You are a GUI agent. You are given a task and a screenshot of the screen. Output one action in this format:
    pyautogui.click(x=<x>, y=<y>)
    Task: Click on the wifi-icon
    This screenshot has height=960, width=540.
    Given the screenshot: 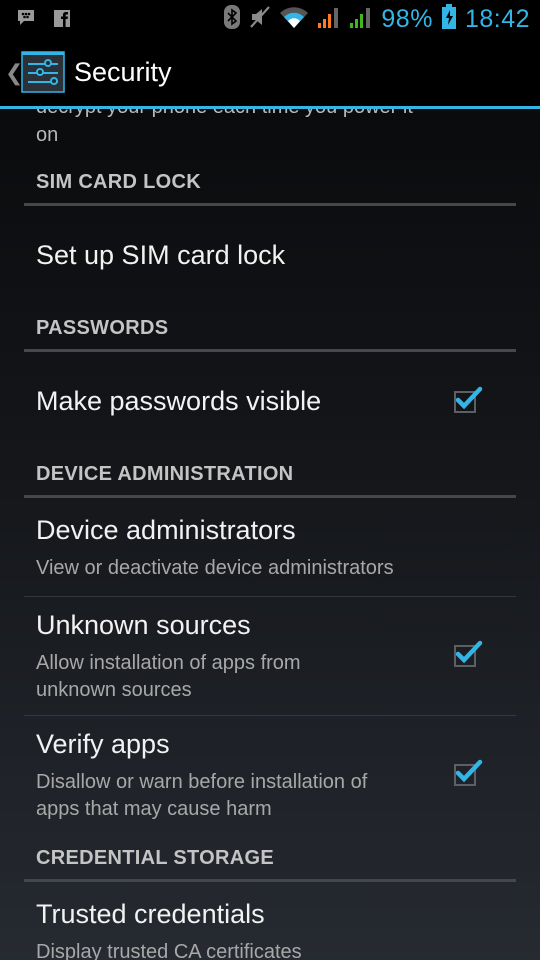 What is the action you would take?
    pyautogui.click(x=294, y=19)
    